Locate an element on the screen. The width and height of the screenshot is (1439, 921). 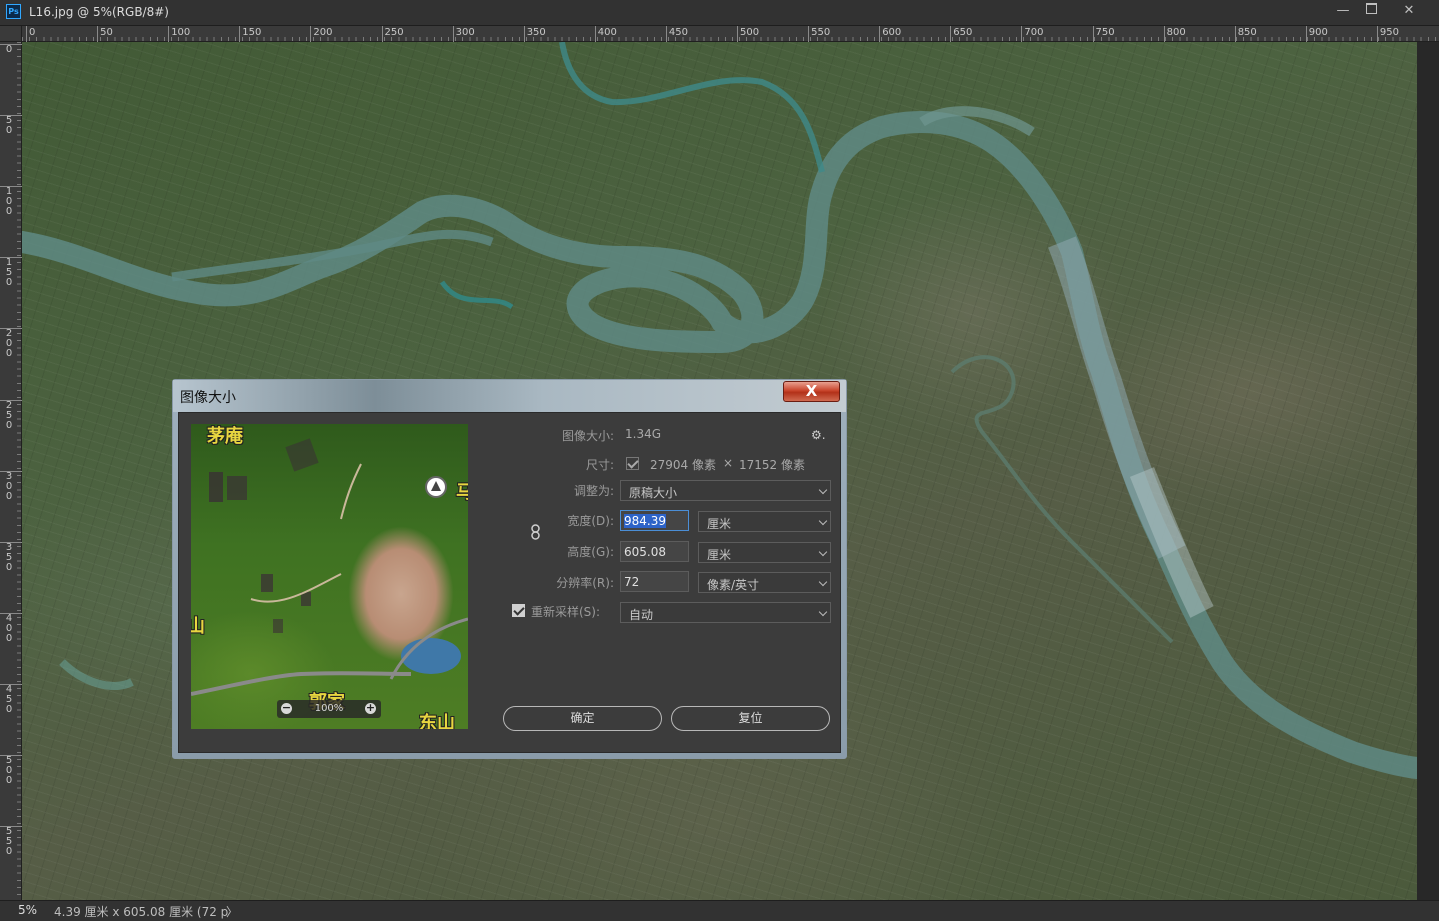
zoom-in-button: + is located at coordinates (370, 708).